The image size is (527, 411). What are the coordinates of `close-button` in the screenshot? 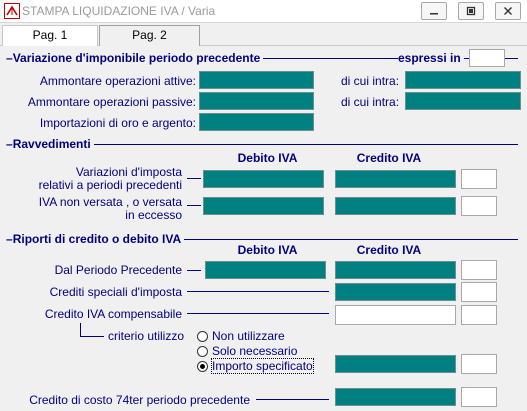 It's located at (508, 11).